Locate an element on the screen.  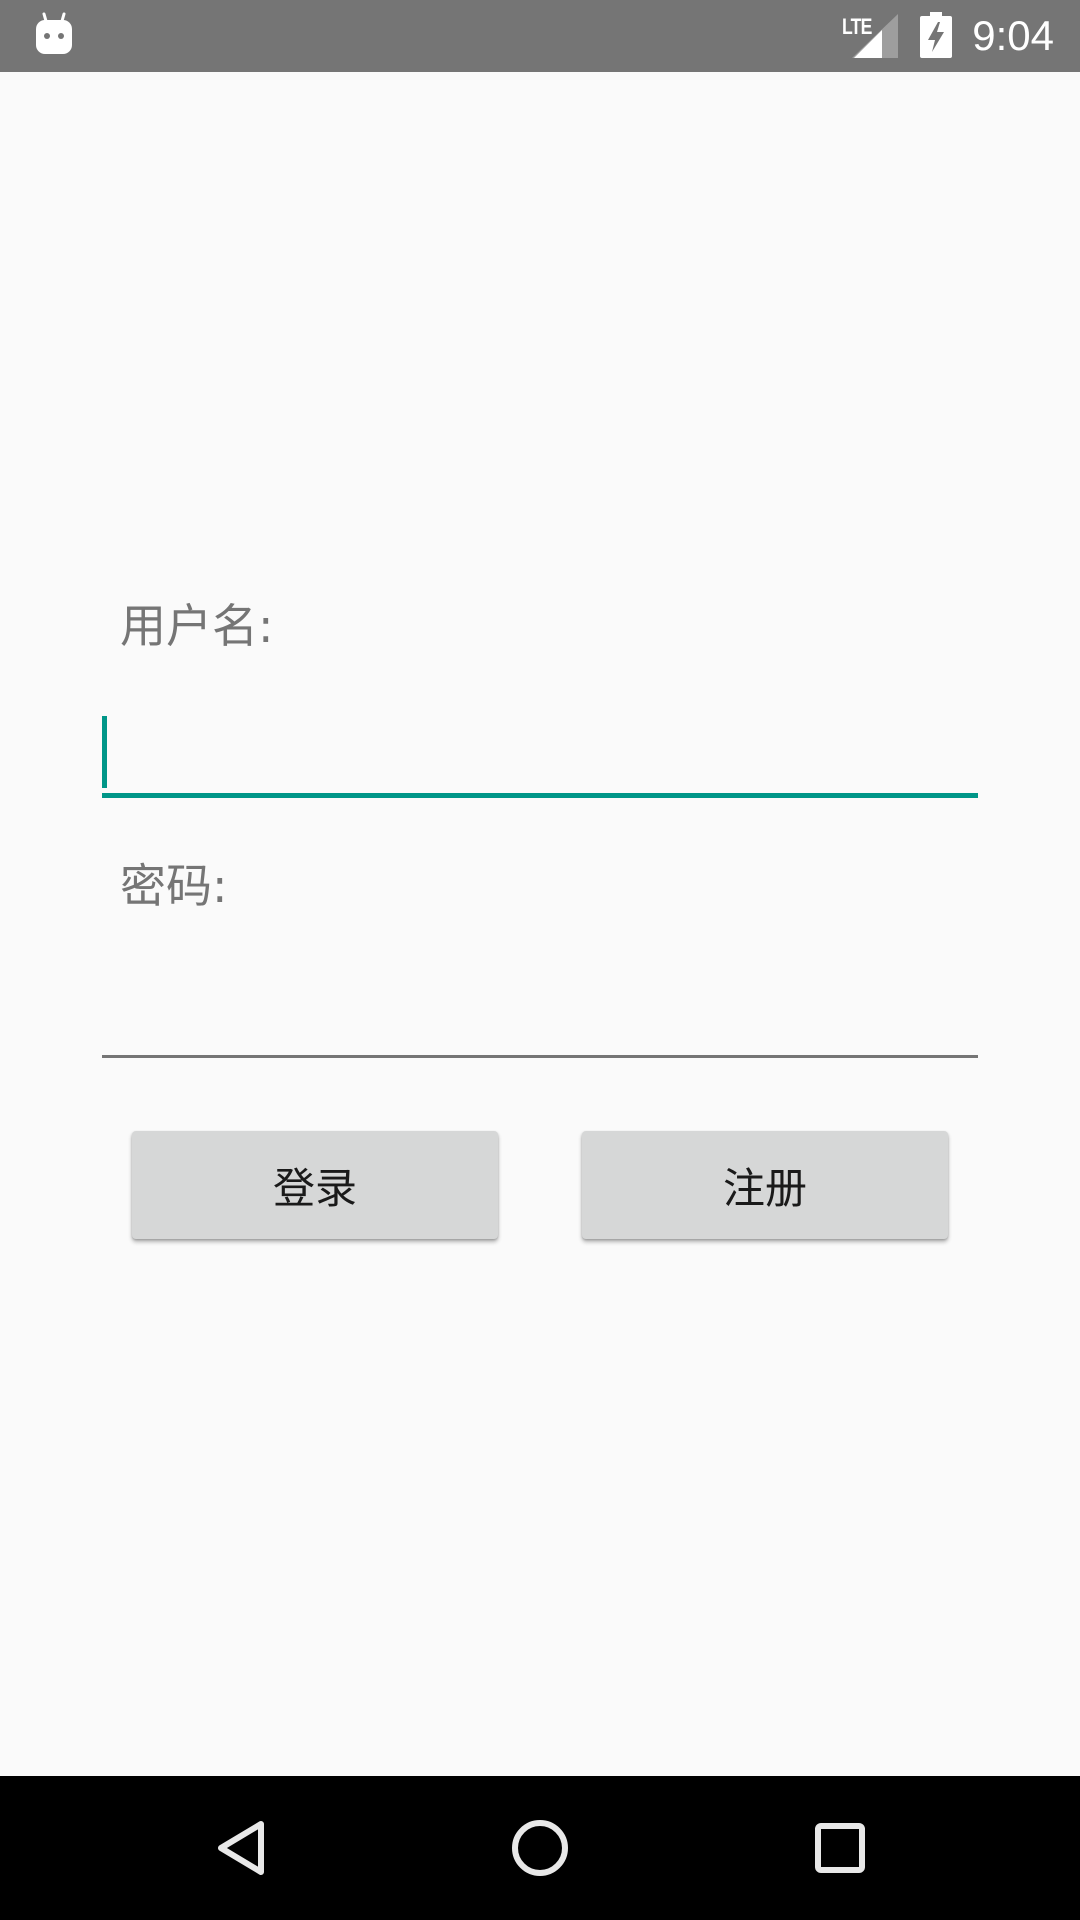
recents-icon is located at coordinates (840, 1848).